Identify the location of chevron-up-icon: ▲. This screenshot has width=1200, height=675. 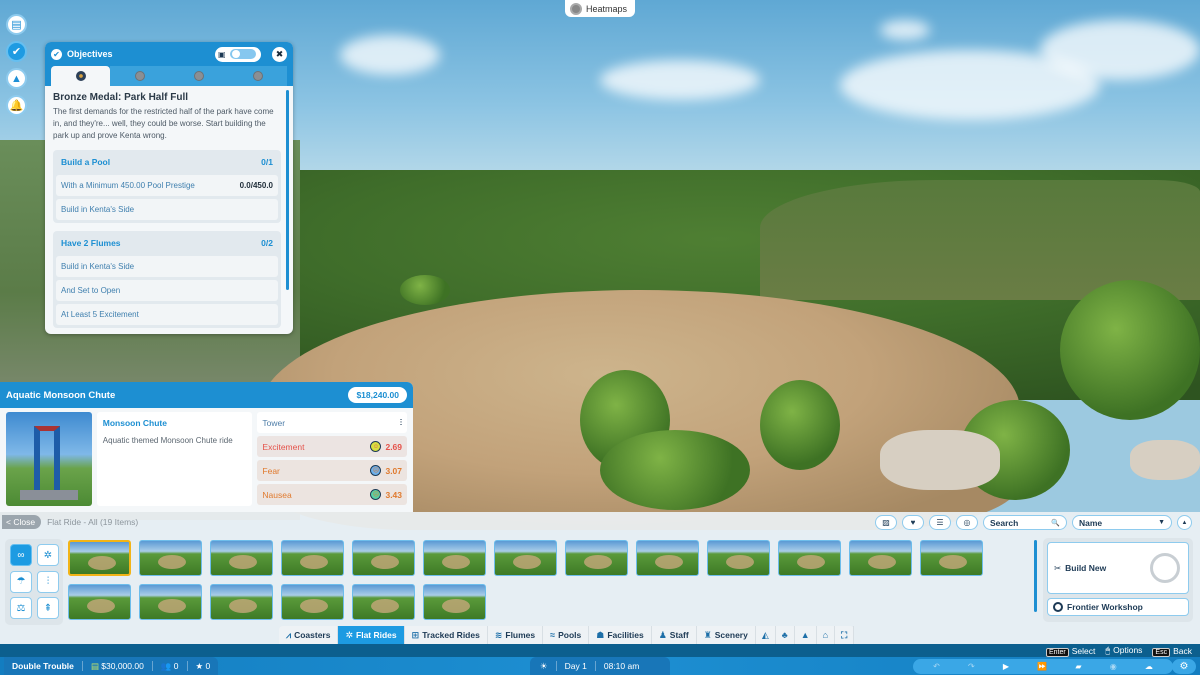
(1184, 522).